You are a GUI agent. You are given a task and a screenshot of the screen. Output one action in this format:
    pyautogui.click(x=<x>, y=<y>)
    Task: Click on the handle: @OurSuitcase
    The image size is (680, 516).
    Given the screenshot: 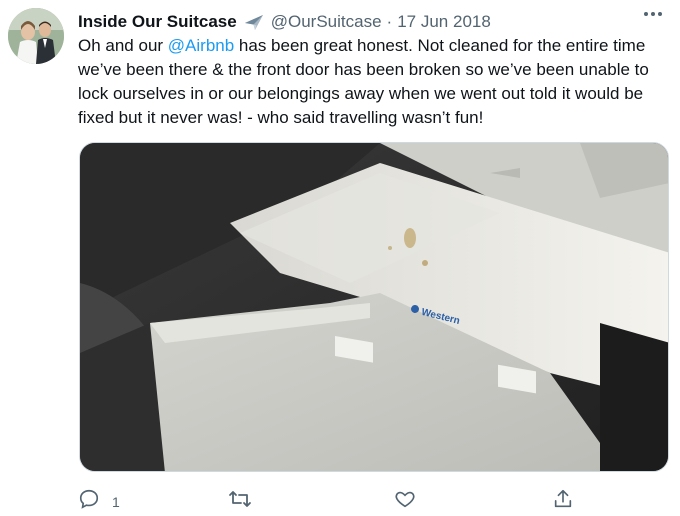 What is the action you would take?
    pyautogui.click(x=326, y=22)
    